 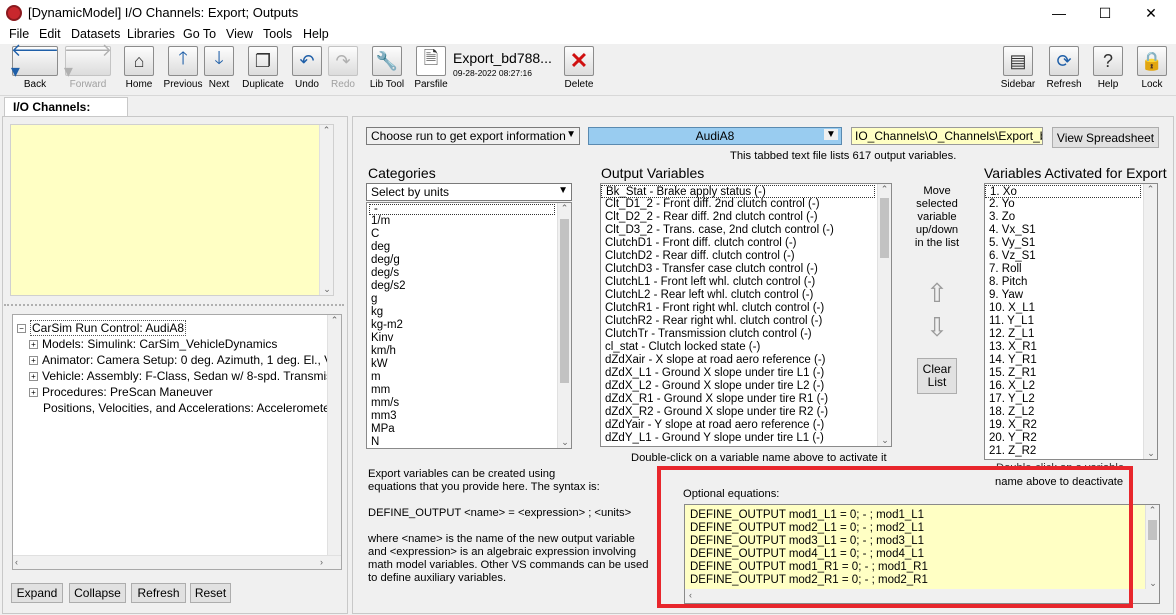 I want to click on splitter, so click(x=174, y=305).